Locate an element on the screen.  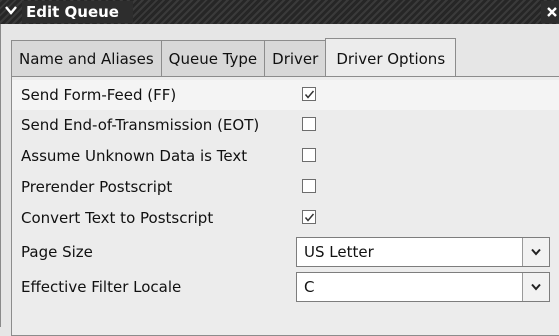
option-label: Prerender Postscript is located at coordinates (97, 187).